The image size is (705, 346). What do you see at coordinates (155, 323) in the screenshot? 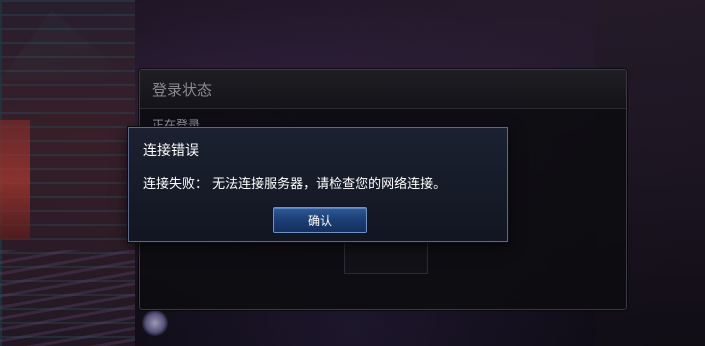
I see `background-glowing-orb` at bounding box center [155, 323].